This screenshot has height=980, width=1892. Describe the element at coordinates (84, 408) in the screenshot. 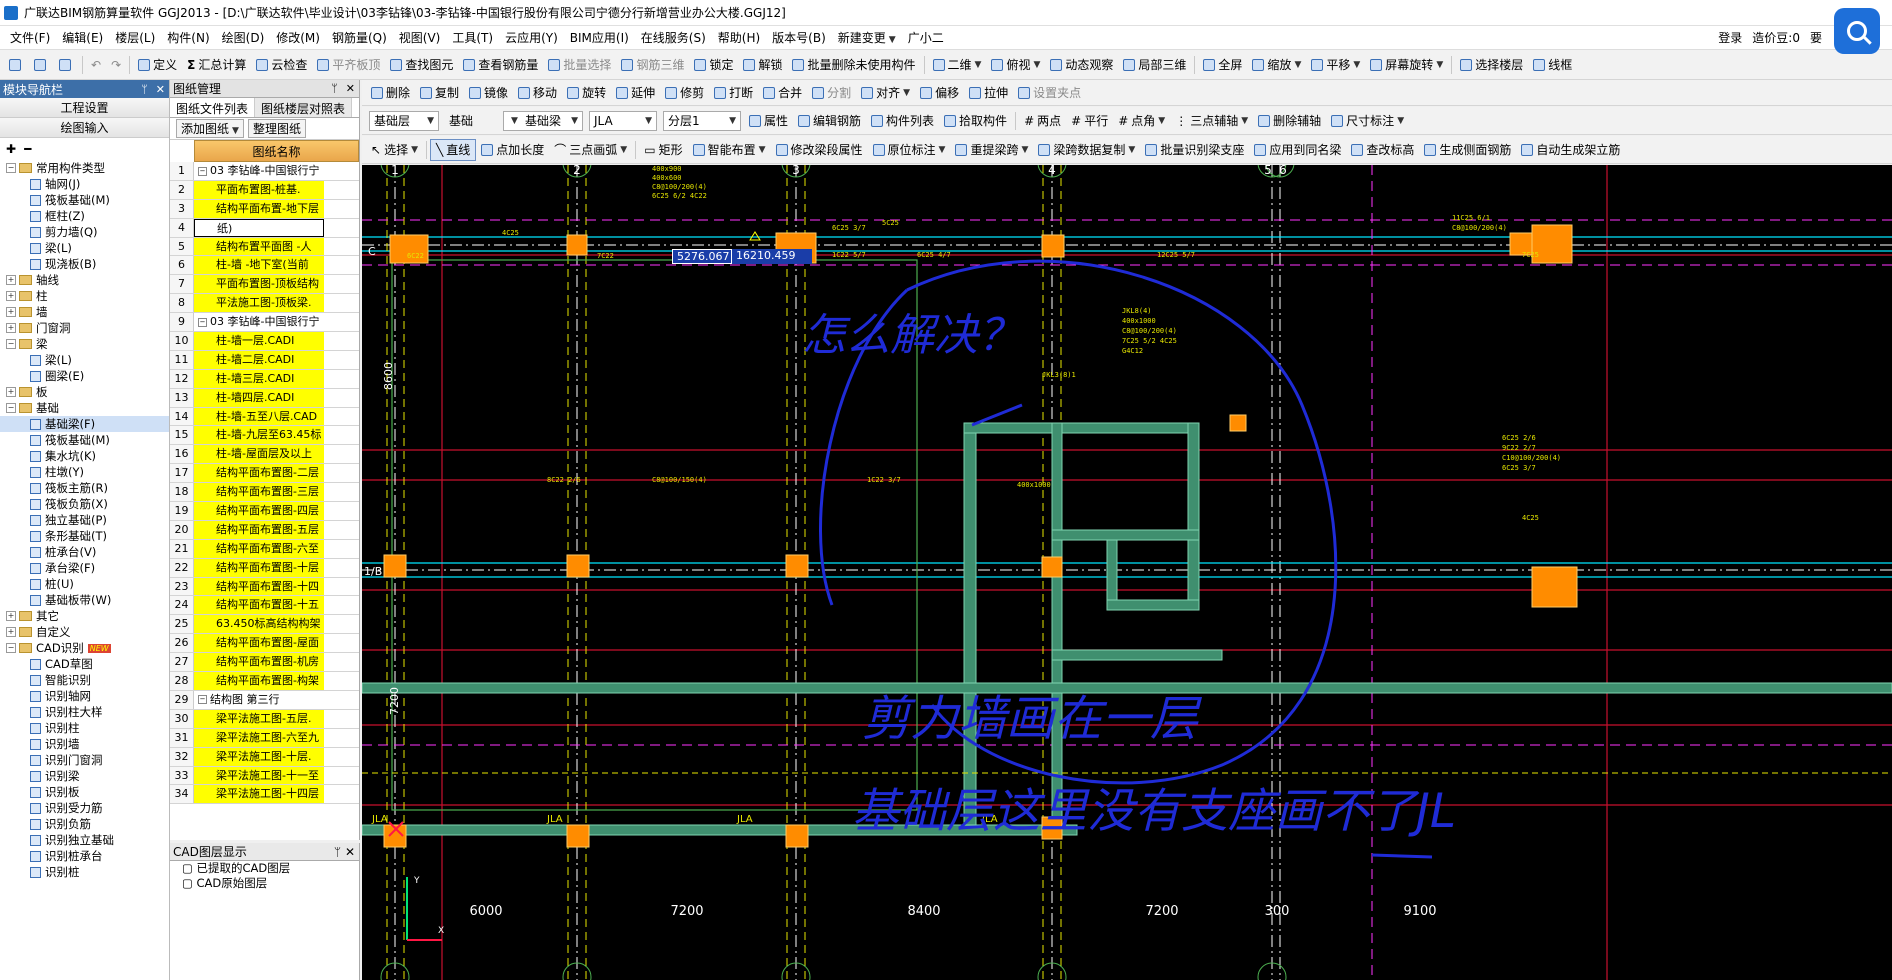

I see `tree-item: − 基础` at that location.